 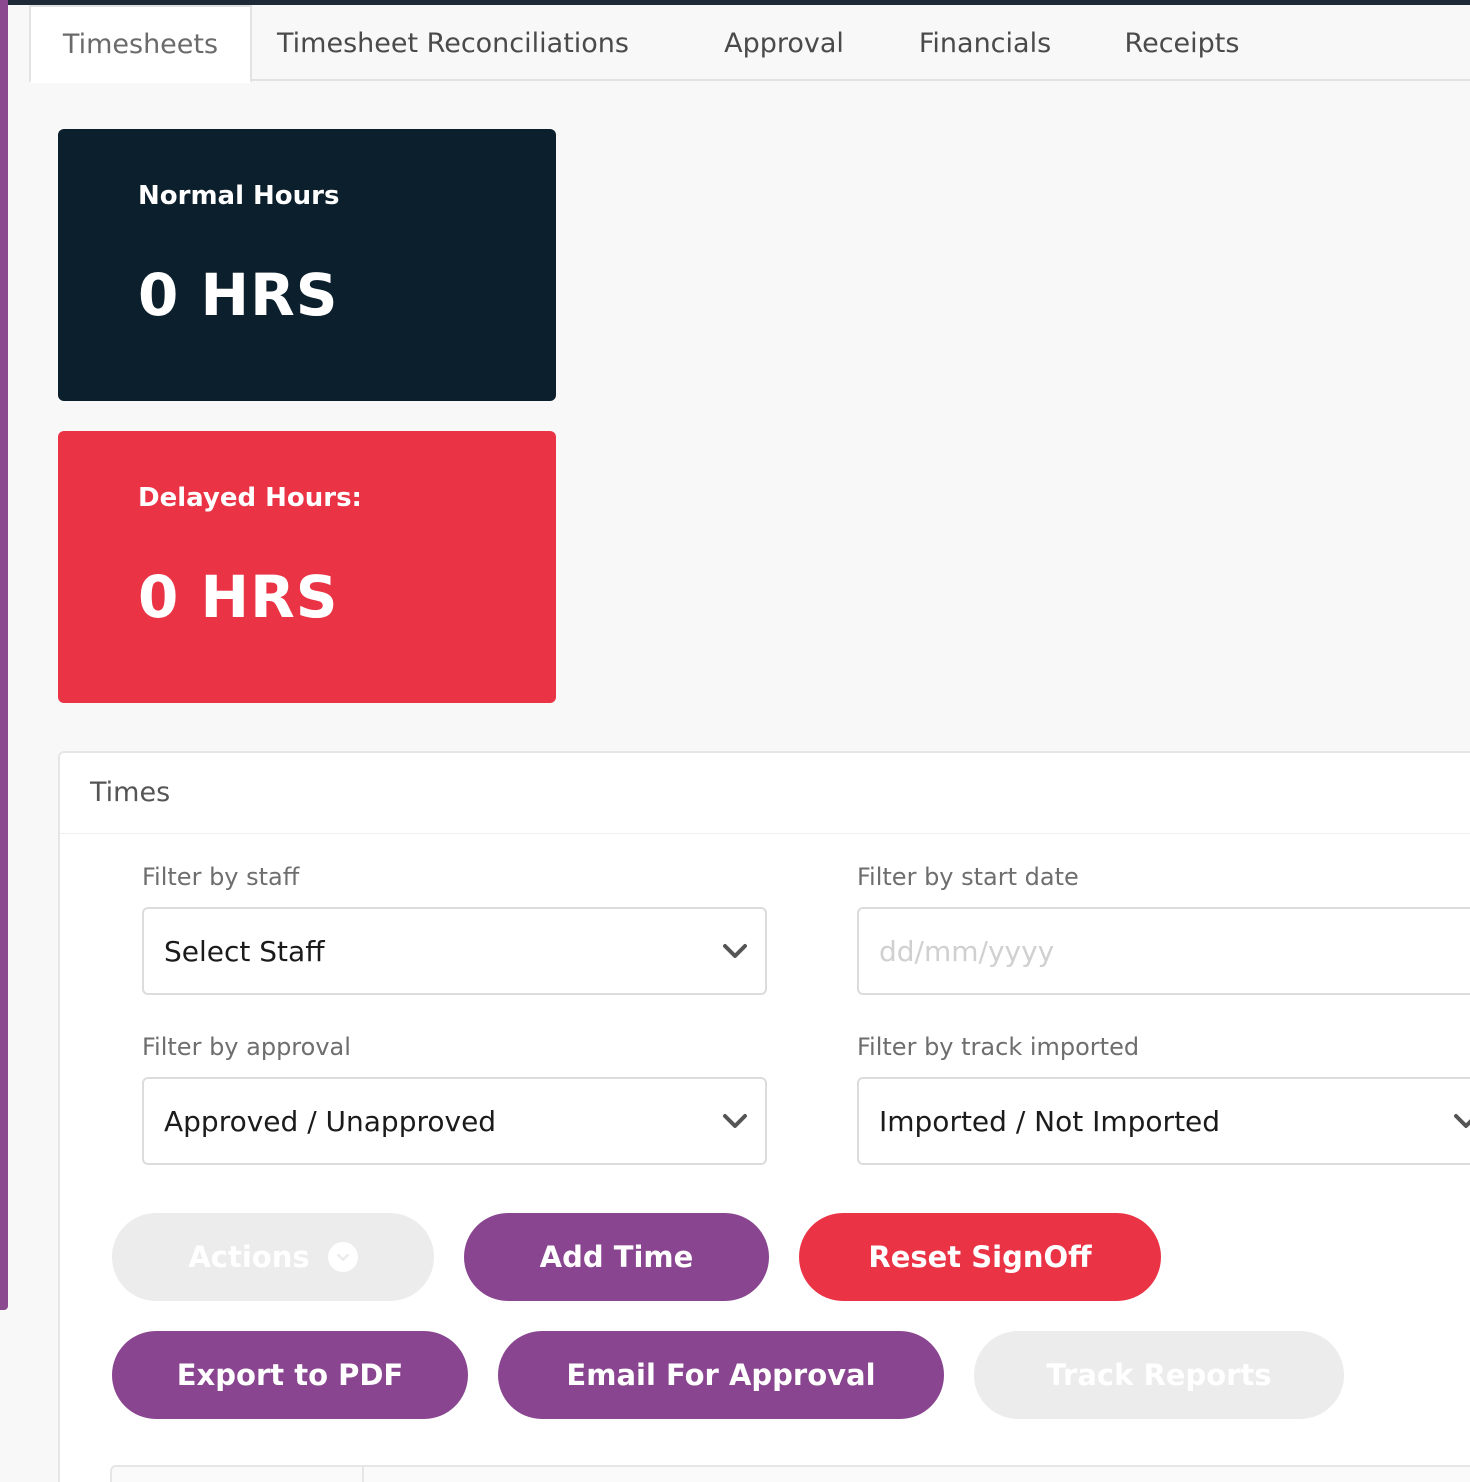 What do you see at coordinates (290, 1375) in the screenshot?
I see `export-pdf-button: Export to PDF` at bounding box center [290, 1375].